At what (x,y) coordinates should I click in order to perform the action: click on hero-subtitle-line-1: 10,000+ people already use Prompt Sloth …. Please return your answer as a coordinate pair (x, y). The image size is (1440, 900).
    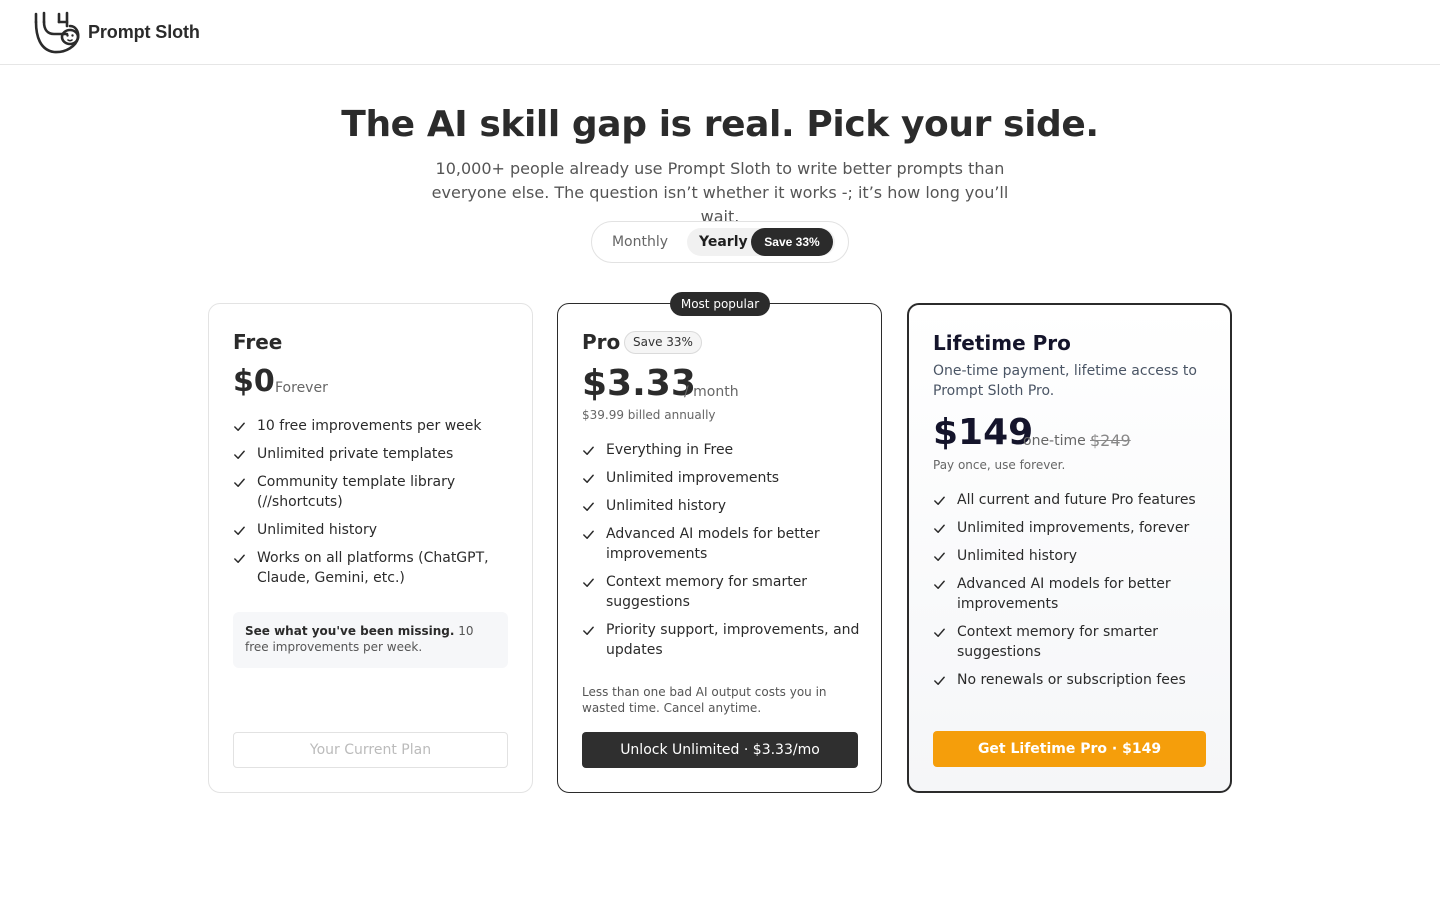
    Looking at the image, I should click on (720, 168).